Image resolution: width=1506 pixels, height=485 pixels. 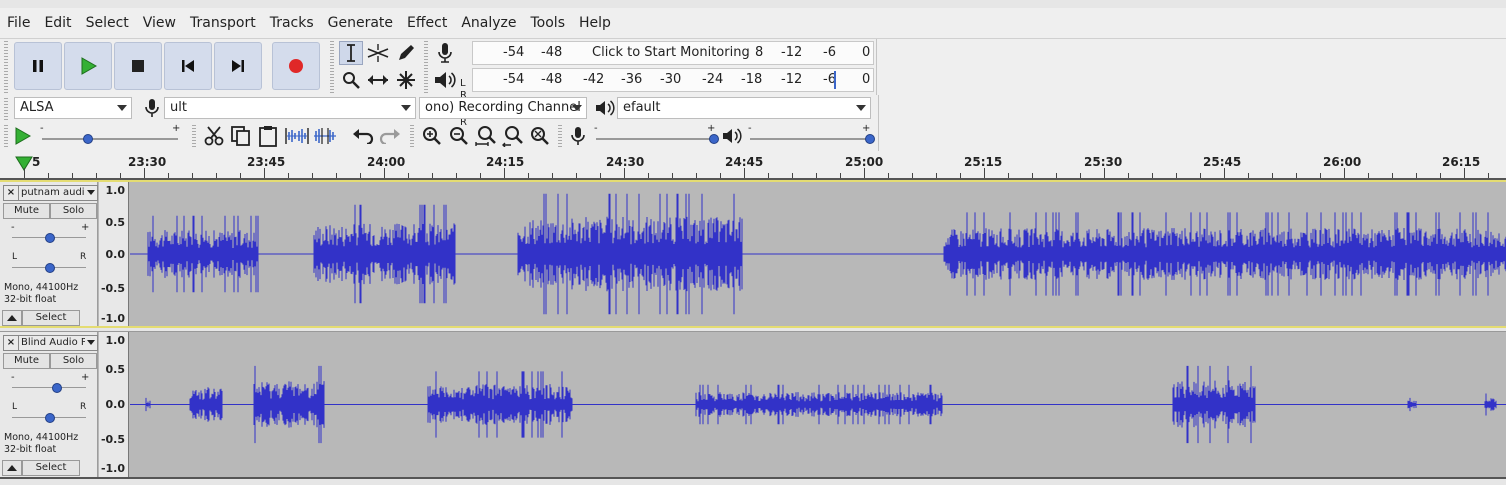 What do you see at coordinates (110, 139) in the screenshot?
I see `playback-speed-slider` at bounding box center [110, 139].